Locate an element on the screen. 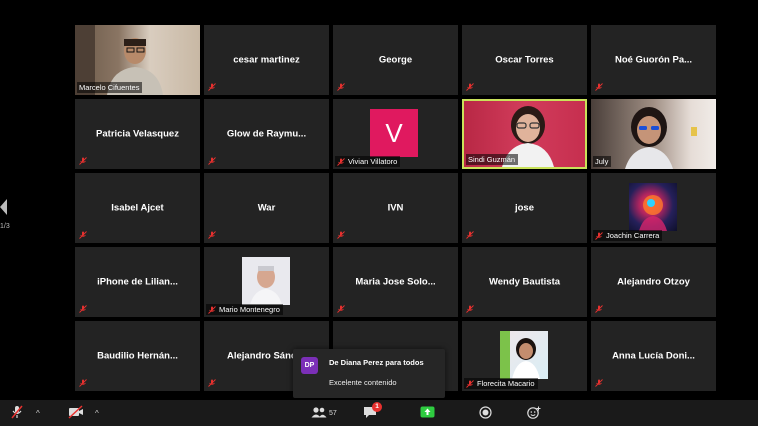 This screenshot has width=758, height=426. participant-tile-active-speaker: Sindi Guzmán is located at coordinates (524, 134).